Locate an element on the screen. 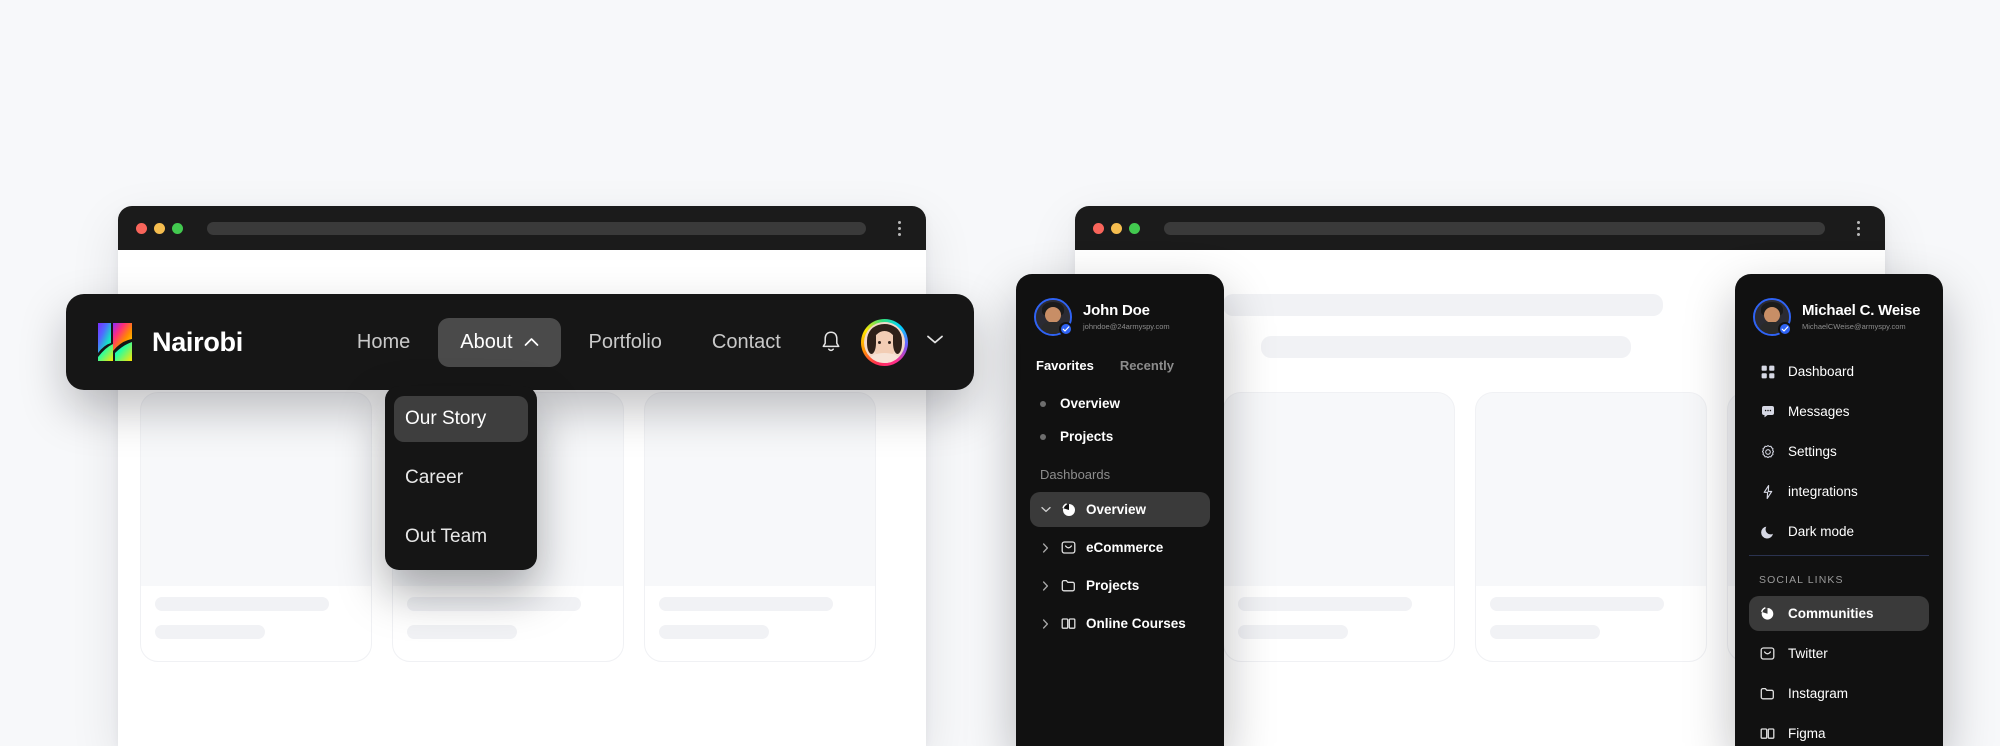  grid-icon is located at coordinates (1767, 371).